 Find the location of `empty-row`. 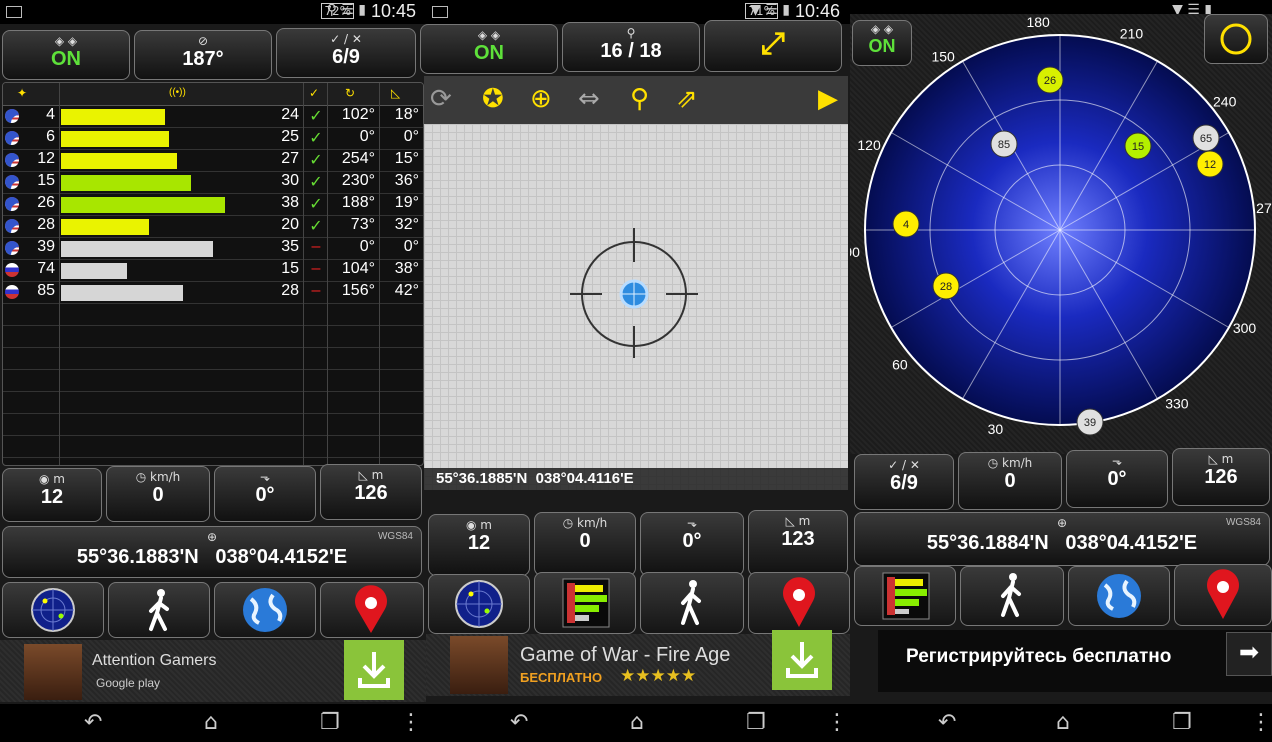

empty-row is located at coordinates (213, 315).